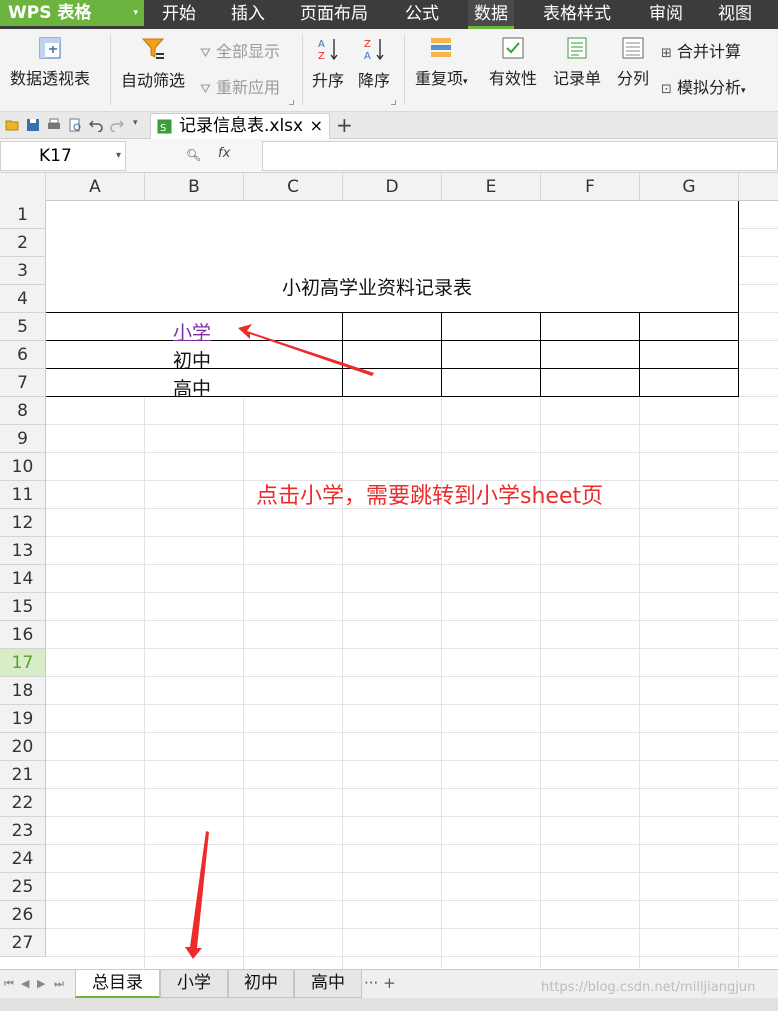 This screenshot has height=1011, width=778. What do you see at coordinates (491, 14) in the screenshot?
I see `menu-data: 数据` at bounding box center [491, 14].